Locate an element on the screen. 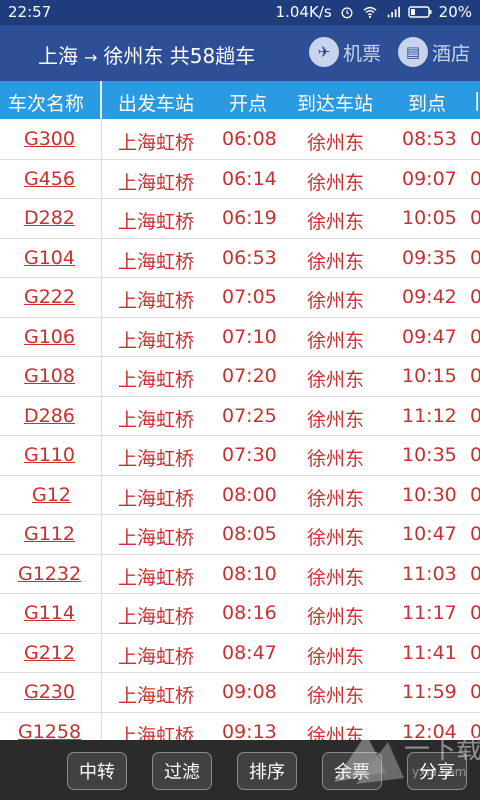  table-row: G212 上海虹桥 08:47 徐州东 11:41 0 is located at coordinates (240, 652).